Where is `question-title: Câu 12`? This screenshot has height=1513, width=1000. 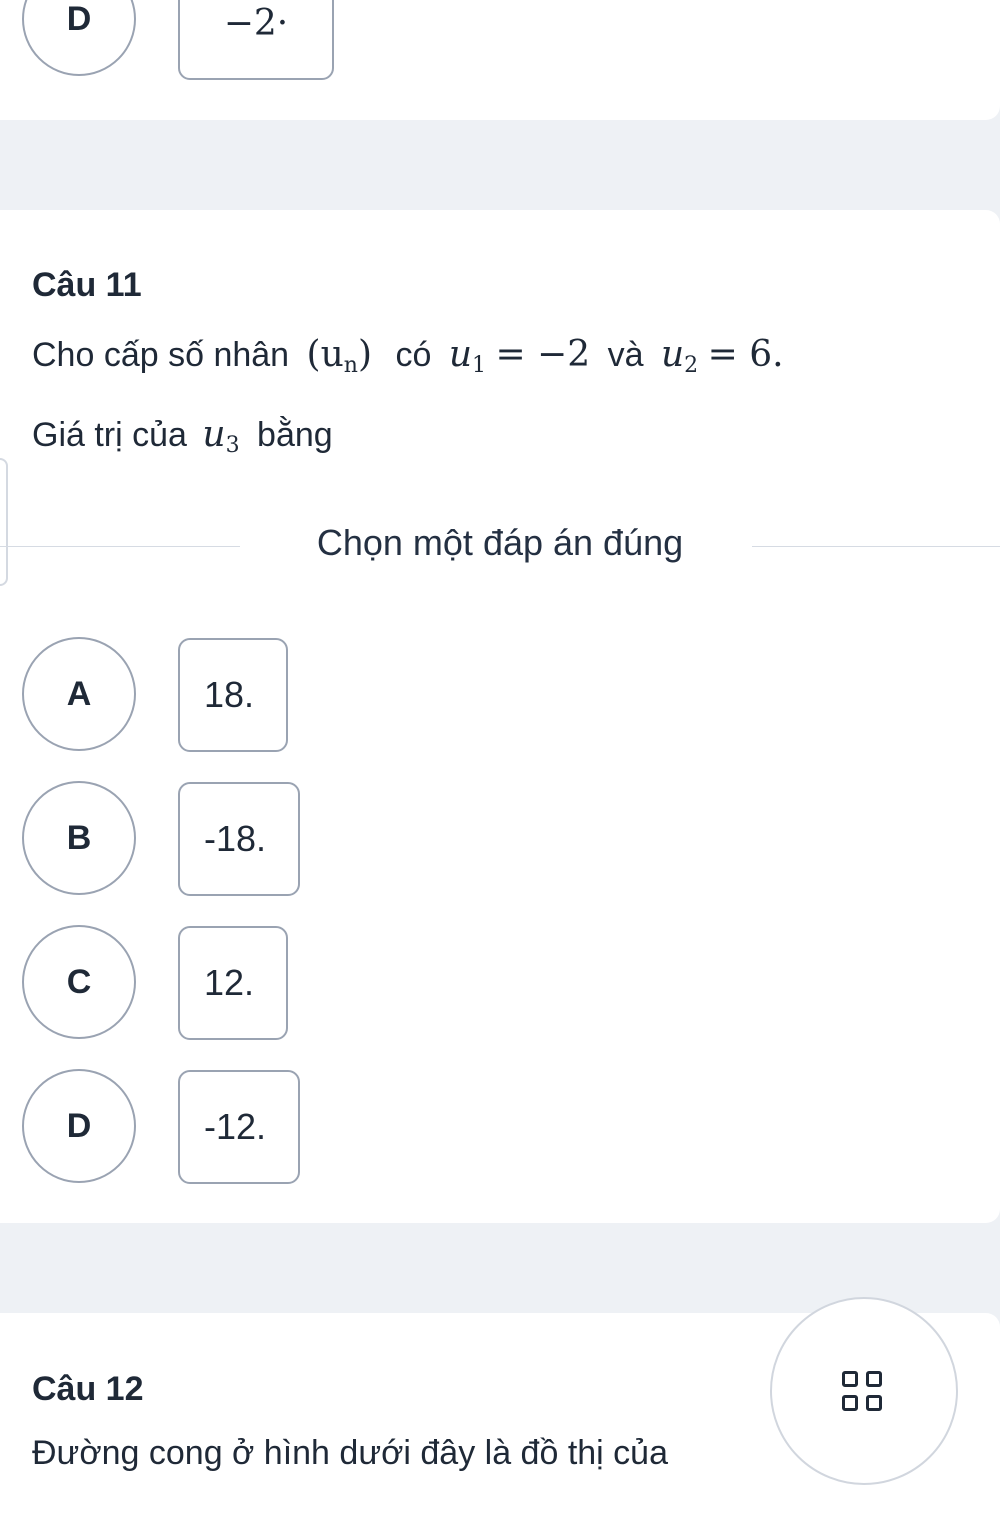 question-title: Câu 12 is located at coordinates (88, 1389).